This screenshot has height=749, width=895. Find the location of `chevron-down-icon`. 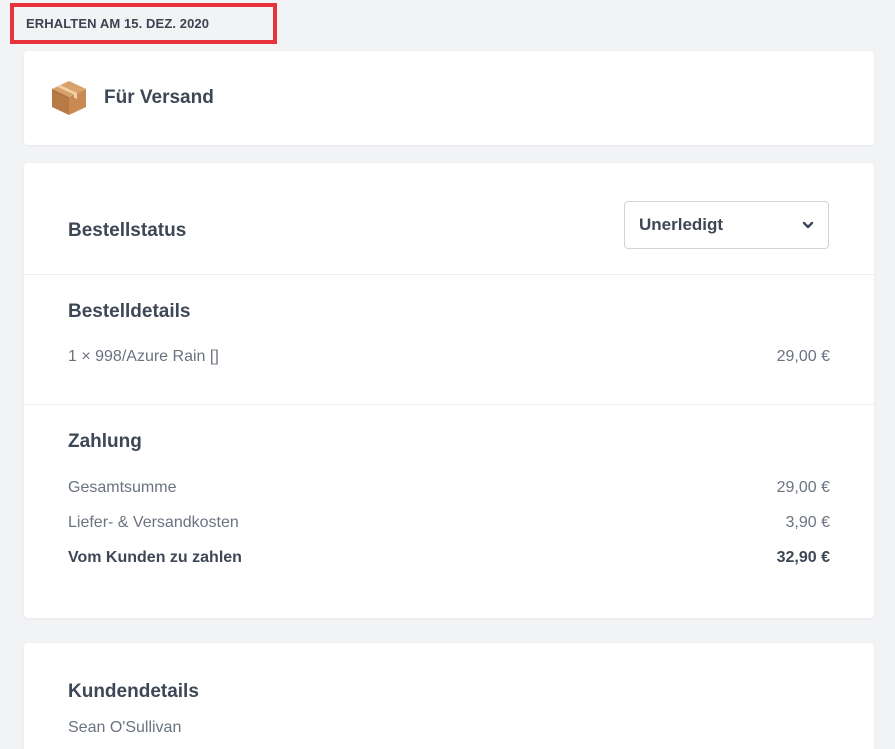

chevron-down-icon is located at coordinates (808, 225).